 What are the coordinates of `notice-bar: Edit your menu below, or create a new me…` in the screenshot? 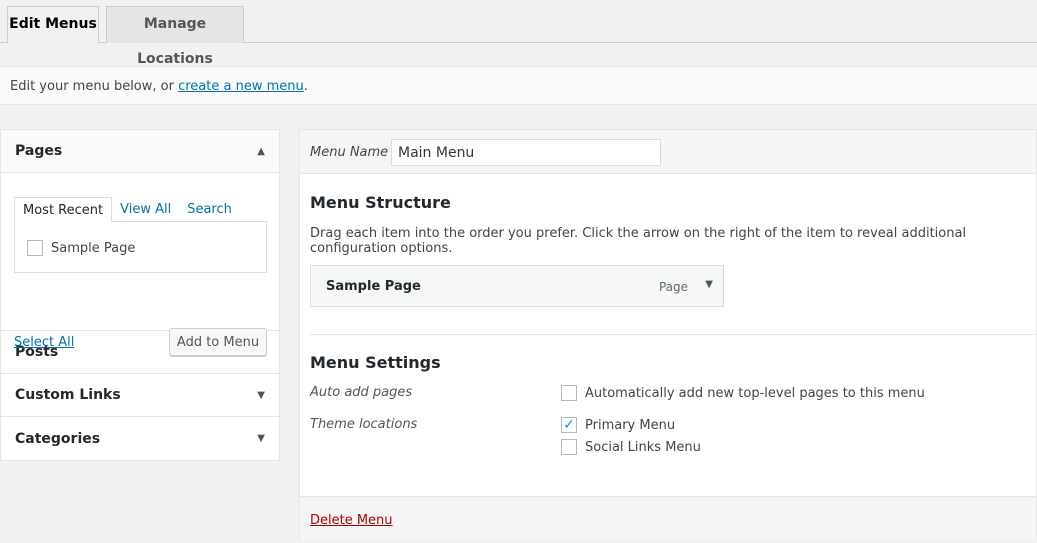 It's located at (518, 85).